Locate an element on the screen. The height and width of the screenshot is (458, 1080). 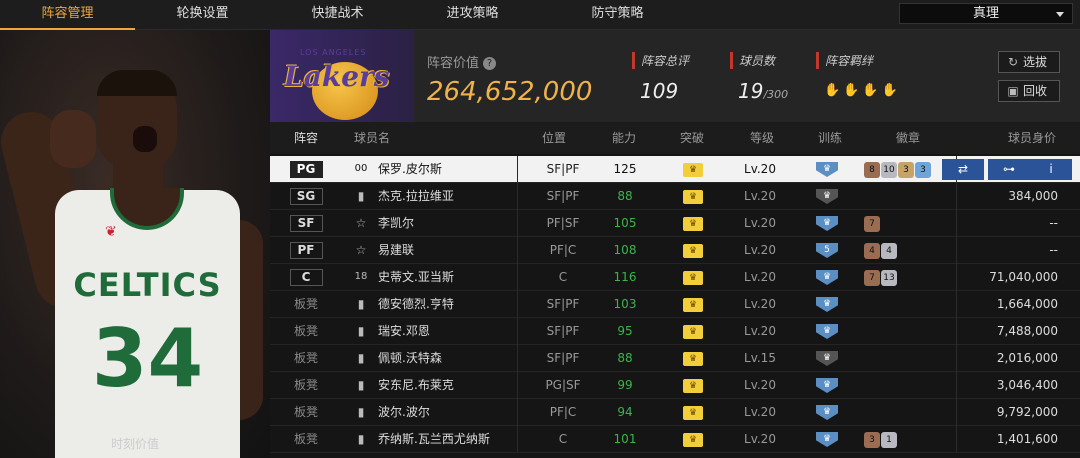
player-name: 李凯尔 is located at coordinates (396, 223).